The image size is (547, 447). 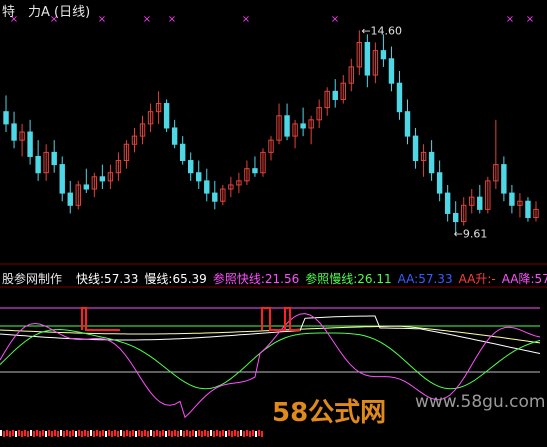 I want to click on stock-title: 特 力A (日线), so click(x=46, y=10).